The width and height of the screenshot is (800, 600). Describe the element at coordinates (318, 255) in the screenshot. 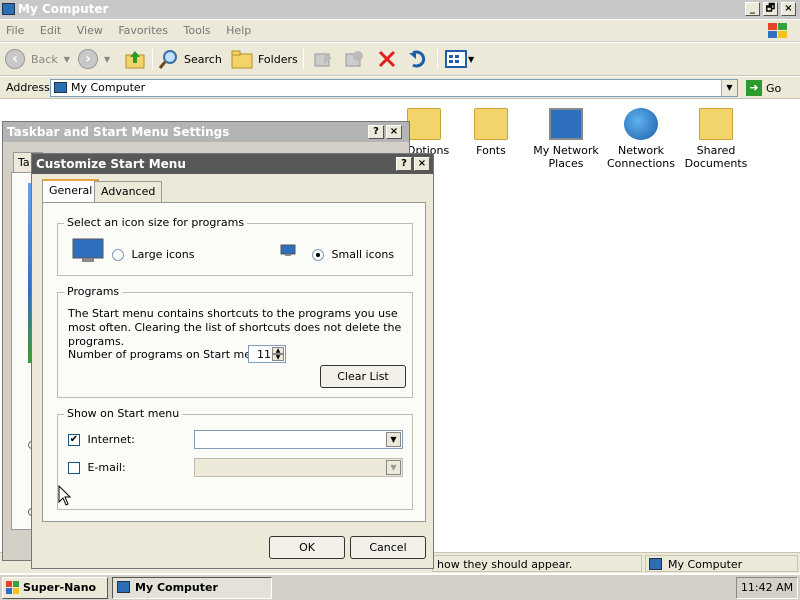

I see `small-icons-radio` at that location.